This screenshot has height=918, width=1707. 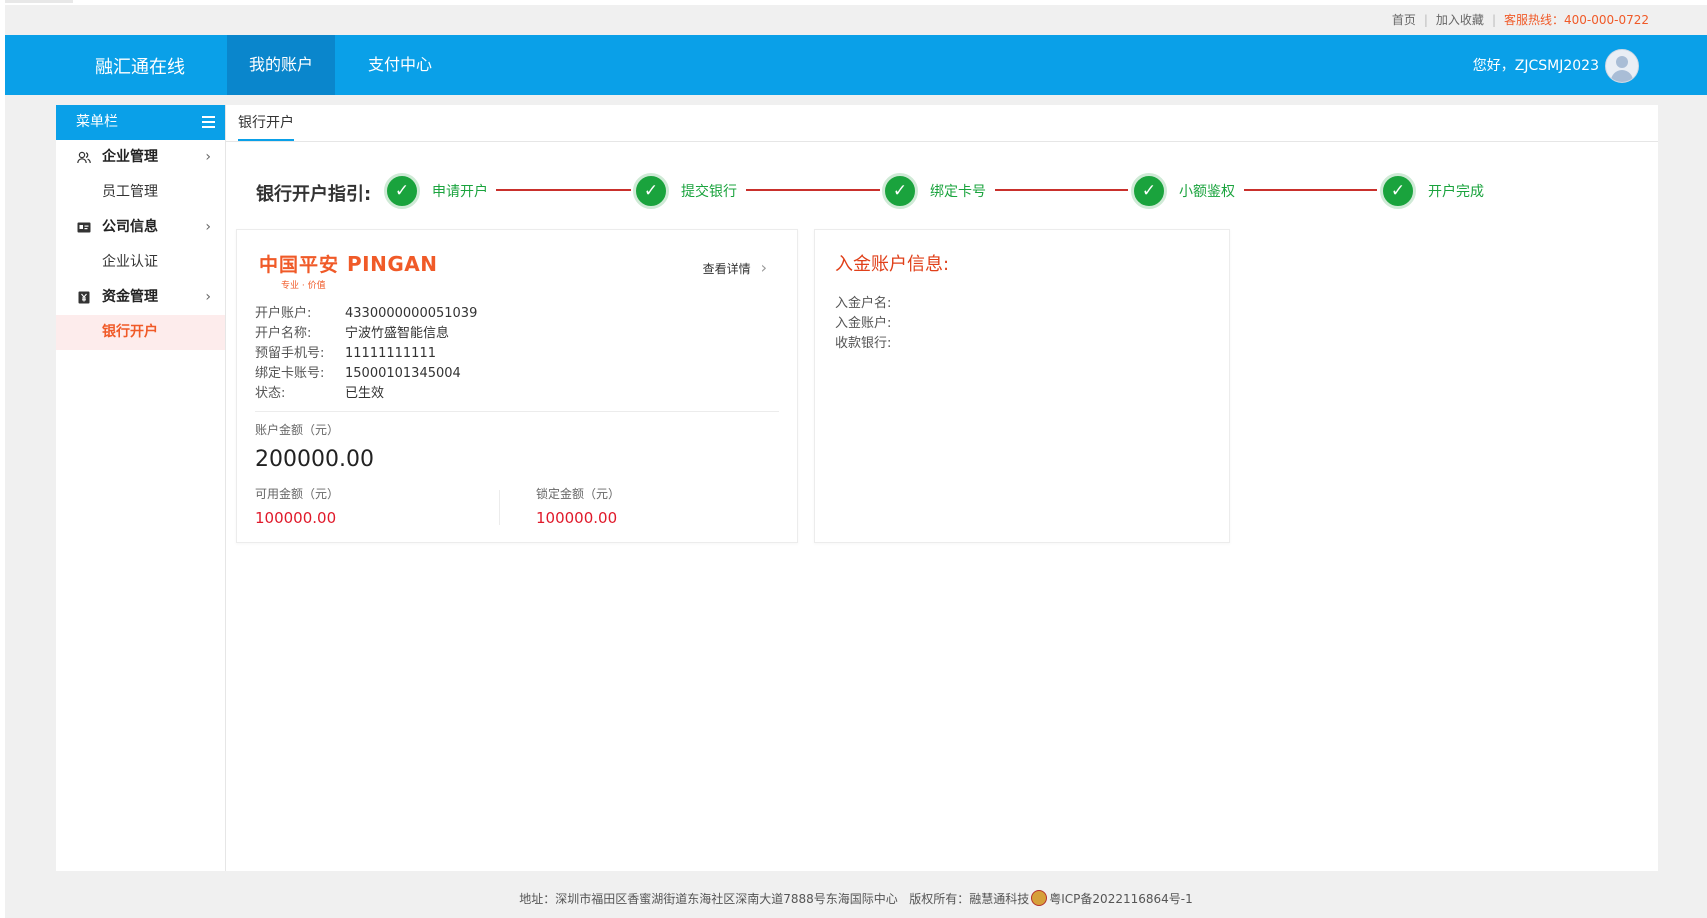 I want to click on view-details-label: 查看详情, so click(x=726, y=269).